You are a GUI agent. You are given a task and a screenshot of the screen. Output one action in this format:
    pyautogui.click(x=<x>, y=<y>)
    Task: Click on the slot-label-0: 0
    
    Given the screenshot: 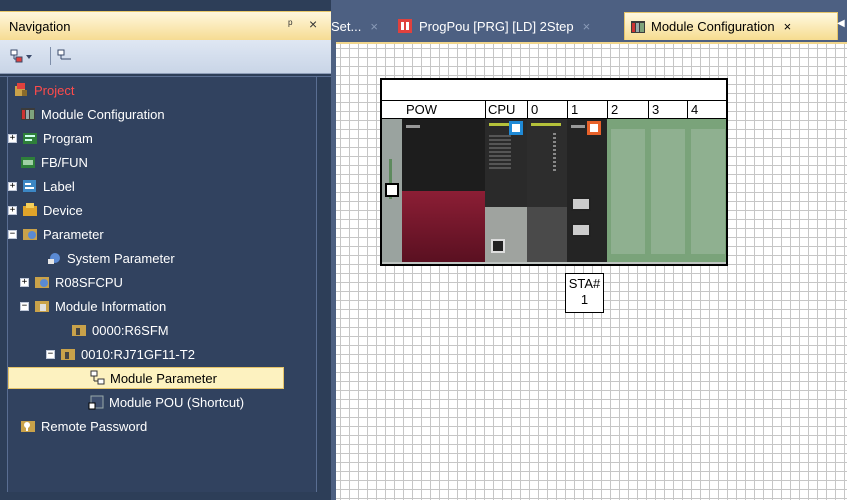 What is the action you would take?
    pyautogui.click(x=535, y=109)
    